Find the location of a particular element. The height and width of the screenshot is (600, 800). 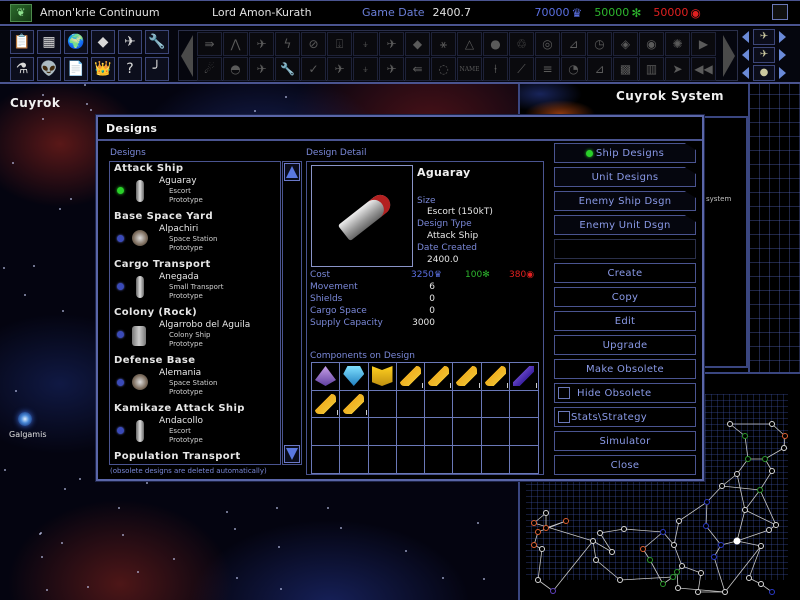

enemy-ship-designs-tab: Enemy Ship Dsgn is located at coordinates (625, 201).